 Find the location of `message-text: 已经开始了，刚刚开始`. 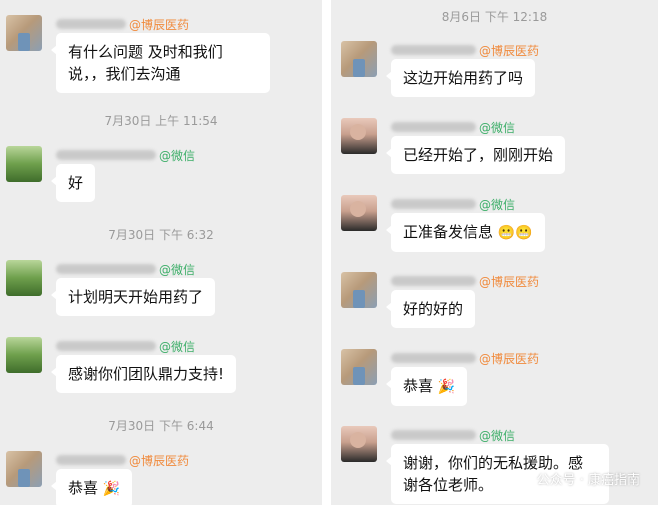

message-text: 已经开始了，刚刚开始 is located at coordinates (478, 155).